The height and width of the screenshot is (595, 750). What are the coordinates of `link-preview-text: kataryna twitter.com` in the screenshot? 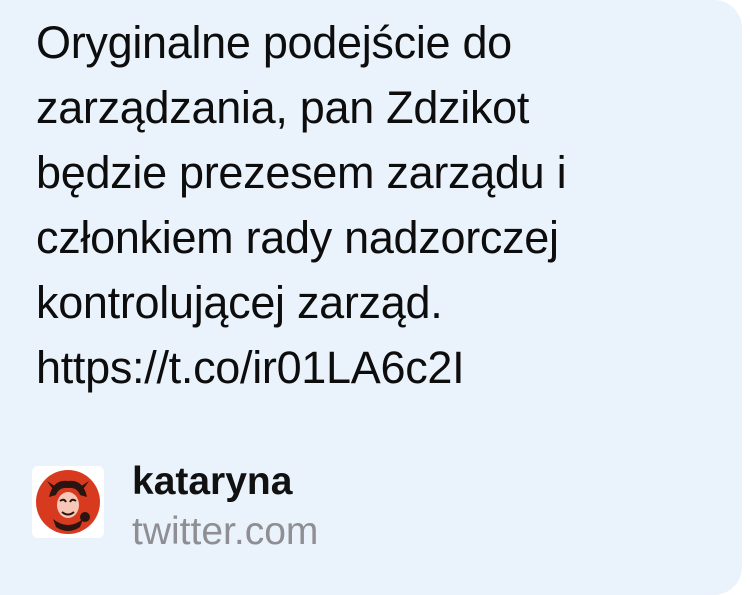 It's located at (225, 508).